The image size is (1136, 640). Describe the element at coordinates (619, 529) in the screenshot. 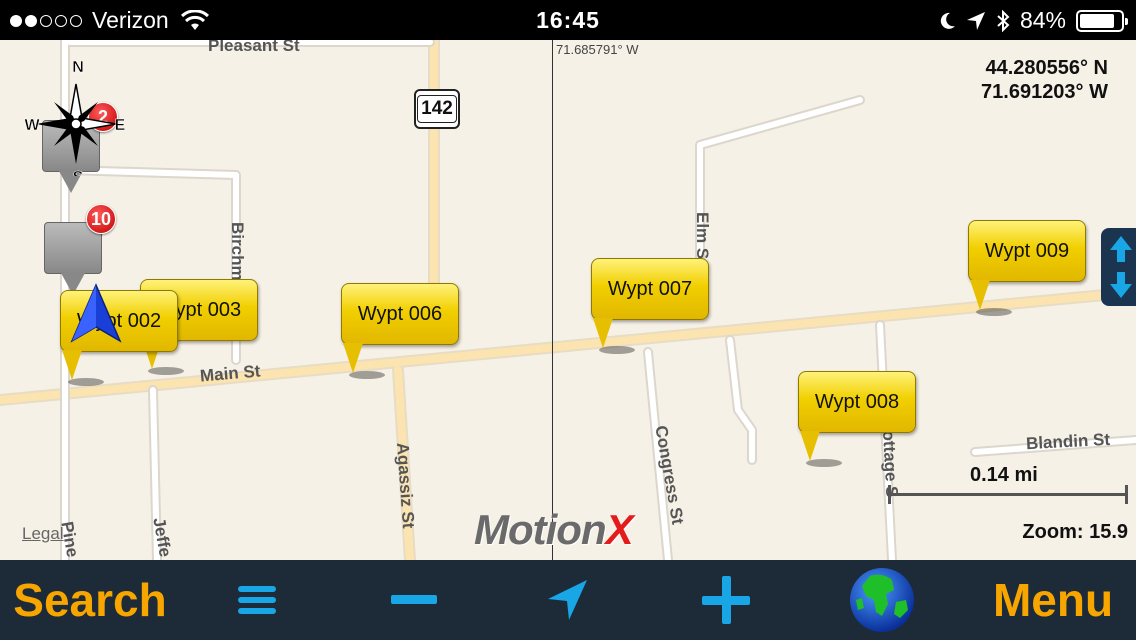

I see `logo-accent: X` at that location.